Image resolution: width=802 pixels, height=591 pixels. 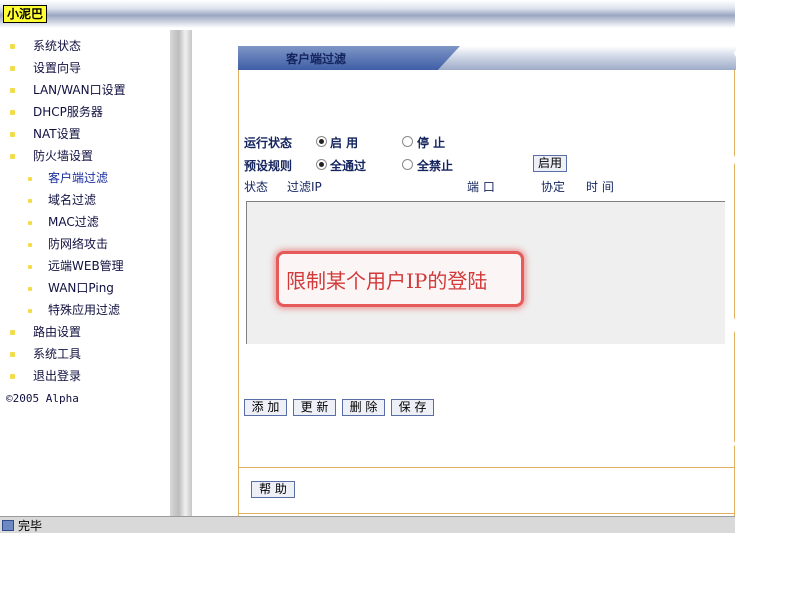 I want to click on rule-allow-radio, so click(x=321, y=164).